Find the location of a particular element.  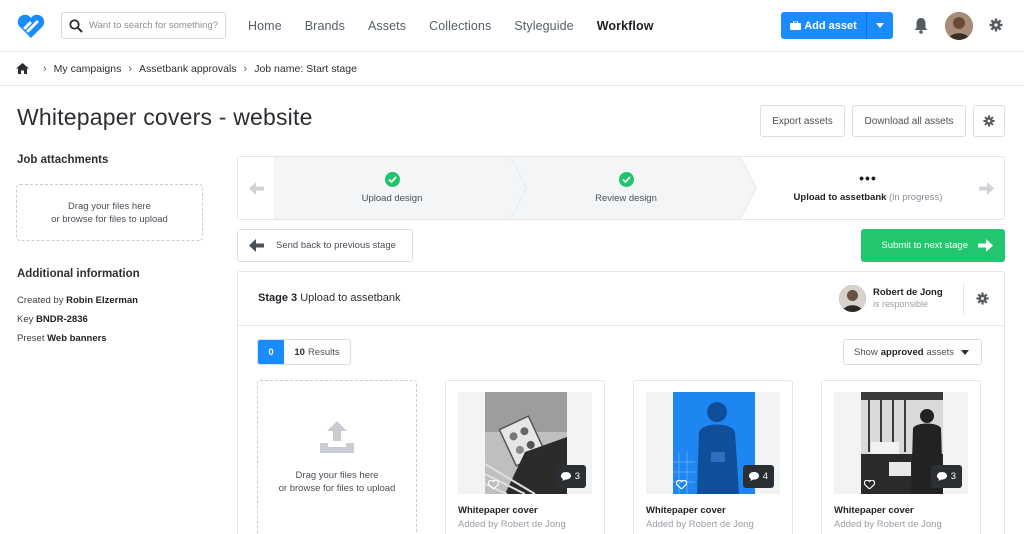

arrow-left-icon is located at coordinates (256, 188).